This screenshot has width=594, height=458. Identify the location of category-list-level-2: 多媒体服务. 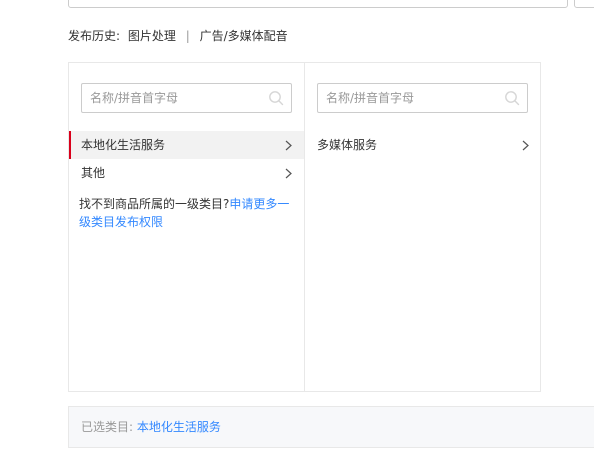
(423, 145).